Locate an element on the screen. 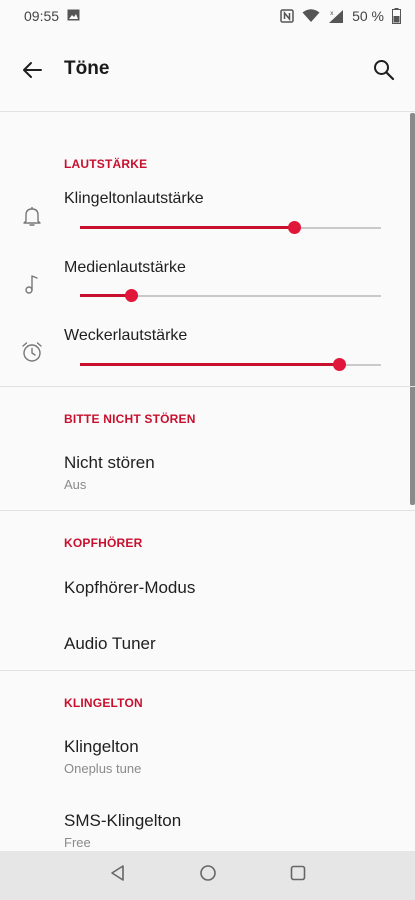 The width and height of the screenshot is (415, 900). alarm-volume-slider is located at coordinates (230, 365).